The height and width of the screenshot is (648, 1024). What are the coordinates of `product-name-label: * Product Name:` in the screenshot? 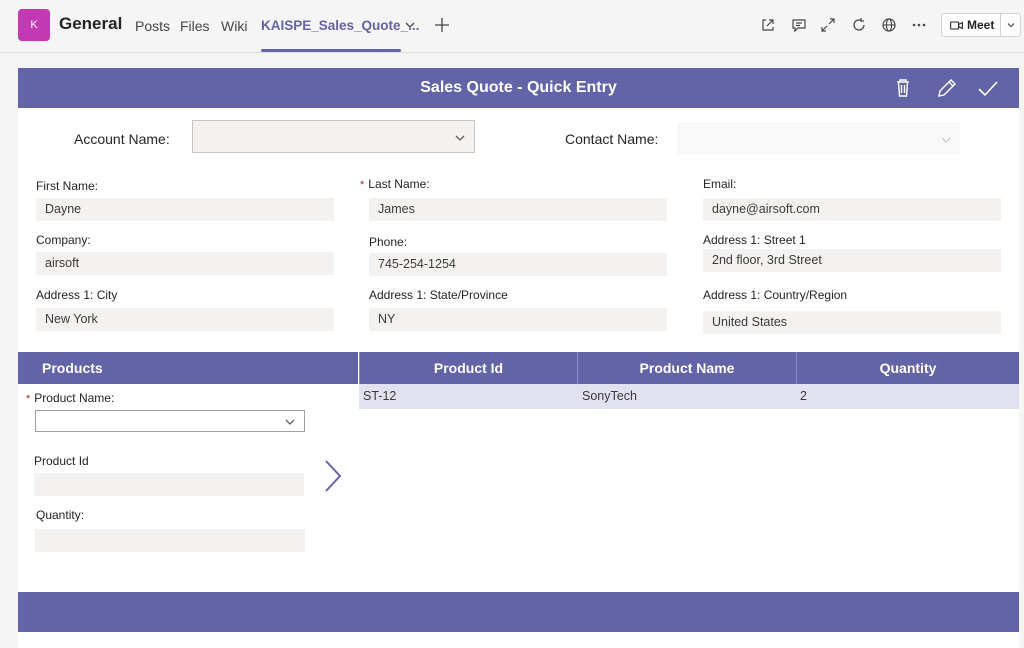 It's located at (70, 398).